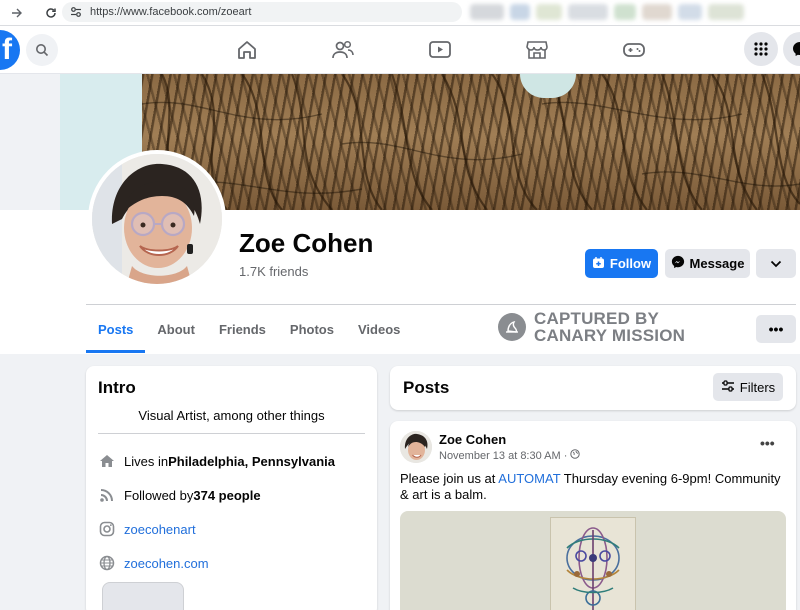 The height and width of the screenshot is (610, 800). I want to click on lives-prefix: Lives in, so click(146, 461).